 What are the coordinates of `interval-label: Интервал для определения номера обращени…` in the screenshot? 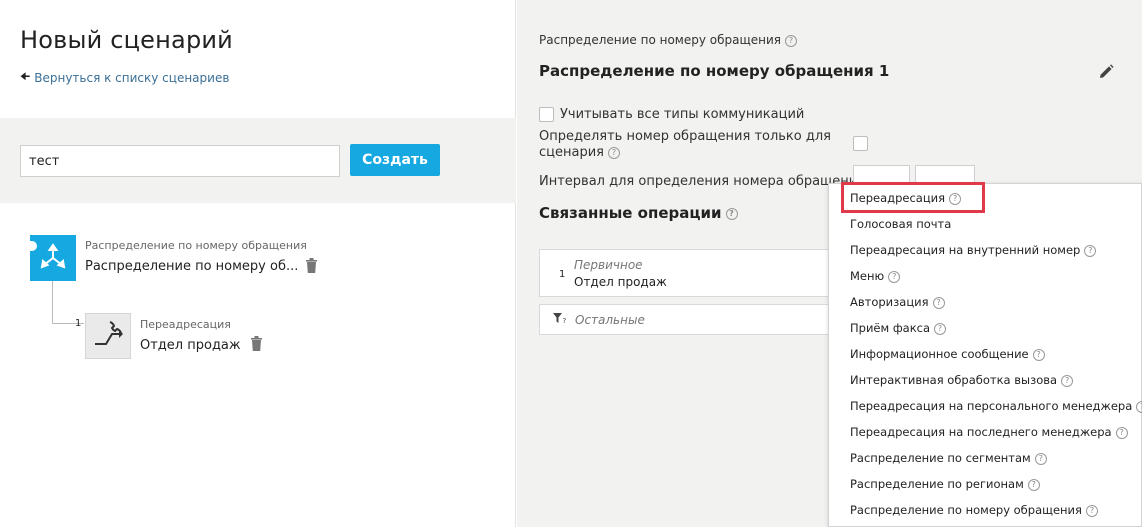 It's located at (702, 181).